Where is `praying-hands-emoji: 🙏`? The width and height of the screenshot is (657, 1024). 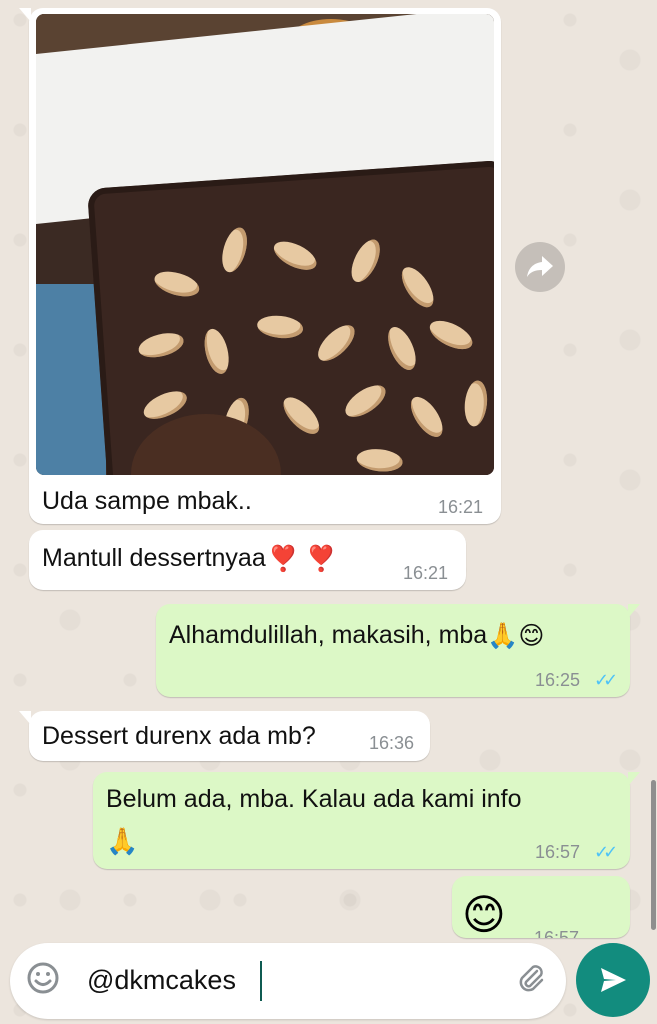 praying-hands-emoji: 🙏 is located at coordinates (122, 841).